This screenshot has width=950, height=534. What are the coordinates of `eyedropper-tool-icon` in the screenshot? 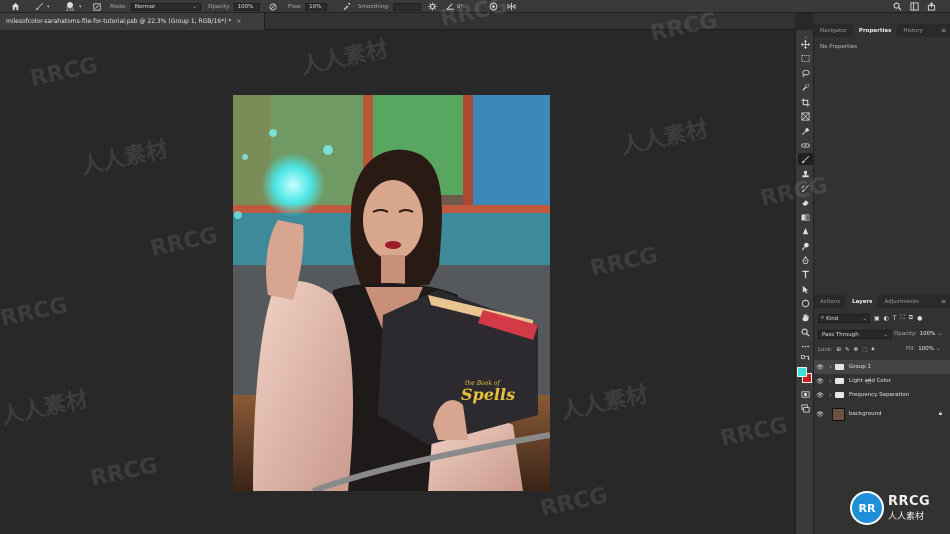 It's located at (805, 131).